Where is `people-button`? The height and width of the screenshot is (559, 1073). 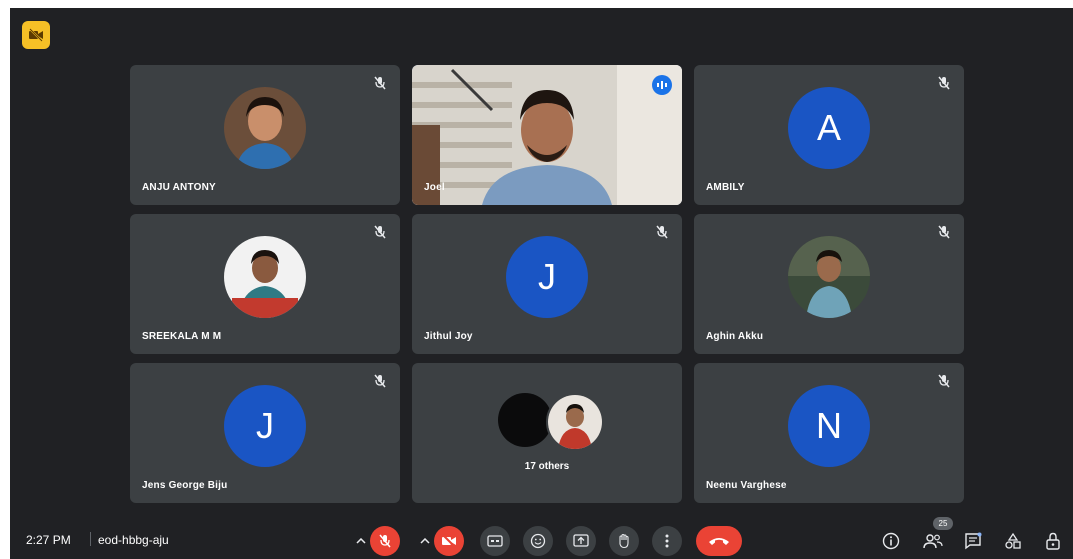 people-button is located at coordinates (933, 541).